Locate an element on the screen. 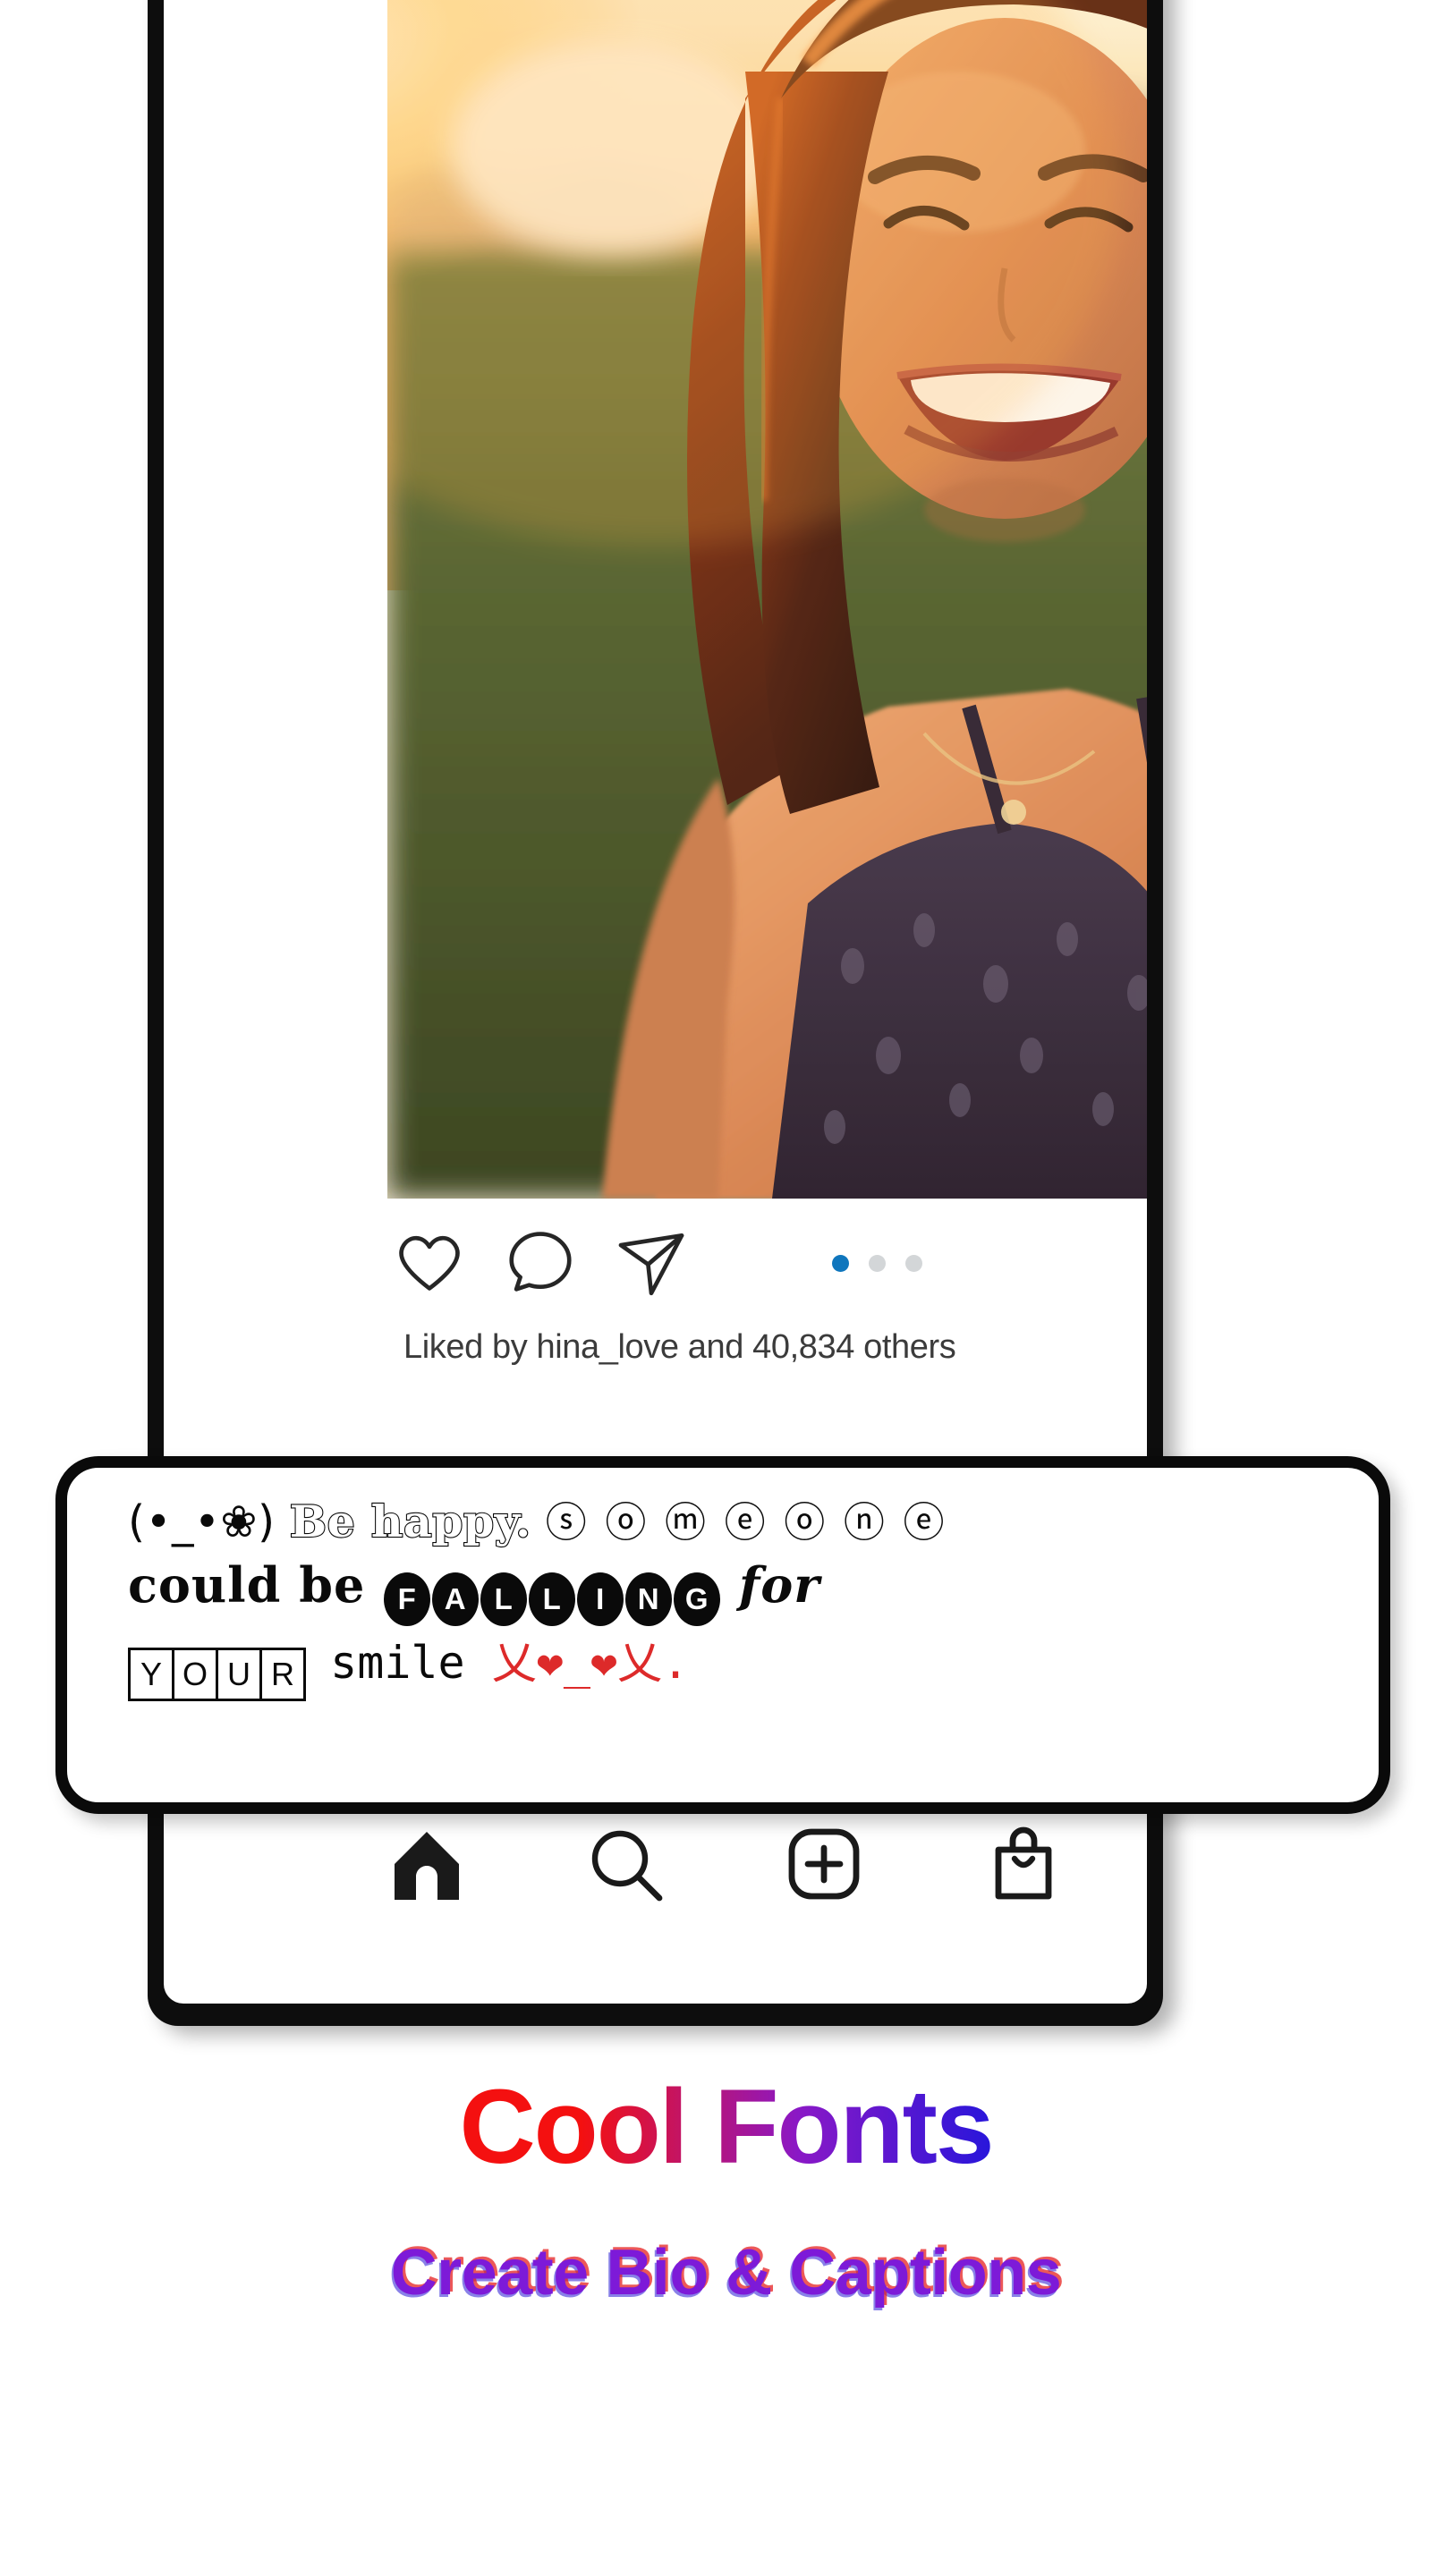 The image size is (1452, 2576). carousel-dots is located at coordinates (885, 1263).